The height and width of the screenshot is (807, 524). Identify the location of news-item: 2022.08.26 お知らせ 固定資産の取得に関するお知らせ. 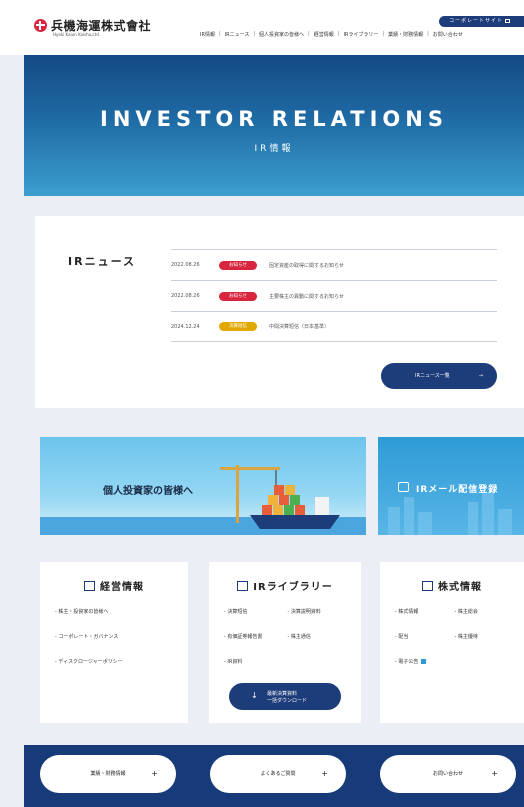
(334, 264).